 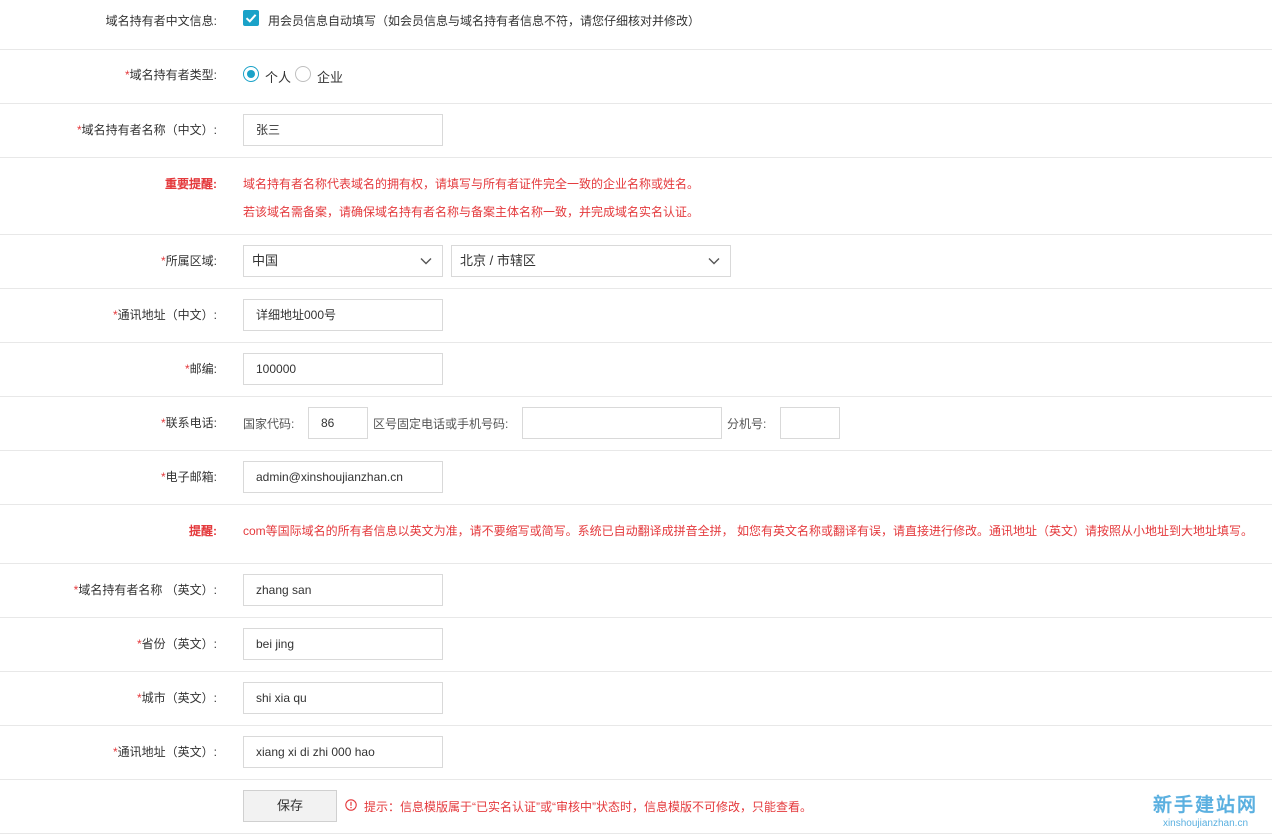 I want to click on auto-fill-label: 域名持有者中文信息:, so click(x=161, y=21).